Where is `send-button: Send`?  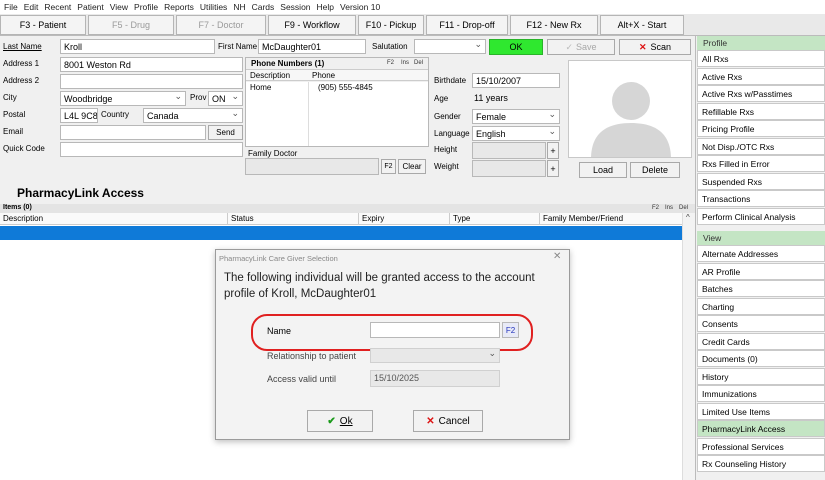
send-button: Send is located at coordinates (225, 132).